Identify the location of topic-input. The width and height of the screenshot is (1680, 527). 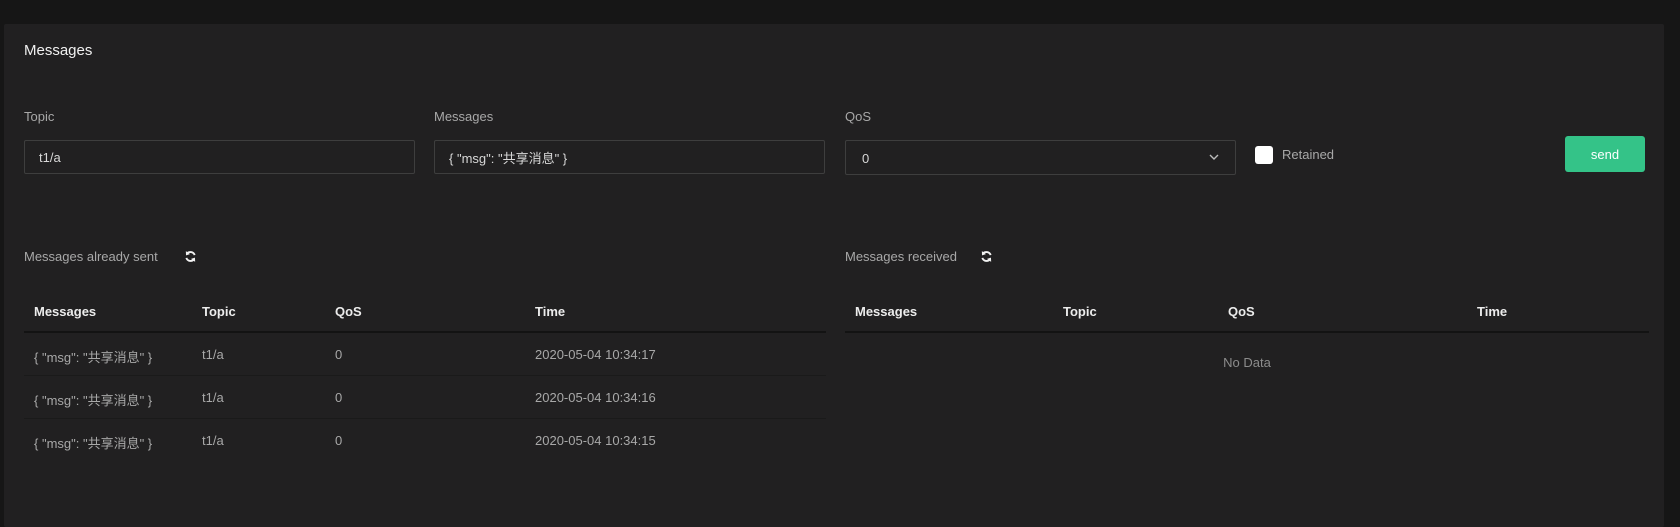
(219, 157).